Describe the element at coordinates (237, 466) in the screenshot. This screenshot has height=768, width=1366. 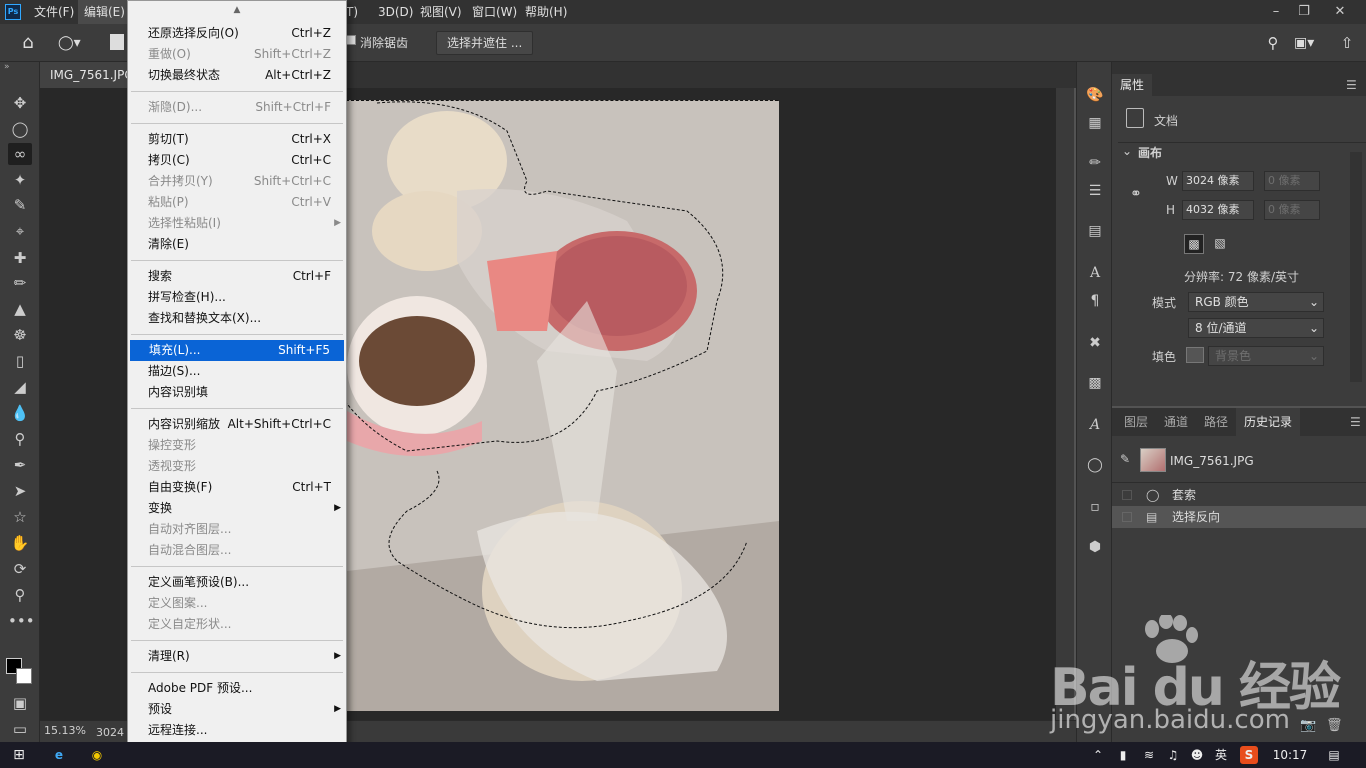
I see `menu-item: 透视变形` at that location.